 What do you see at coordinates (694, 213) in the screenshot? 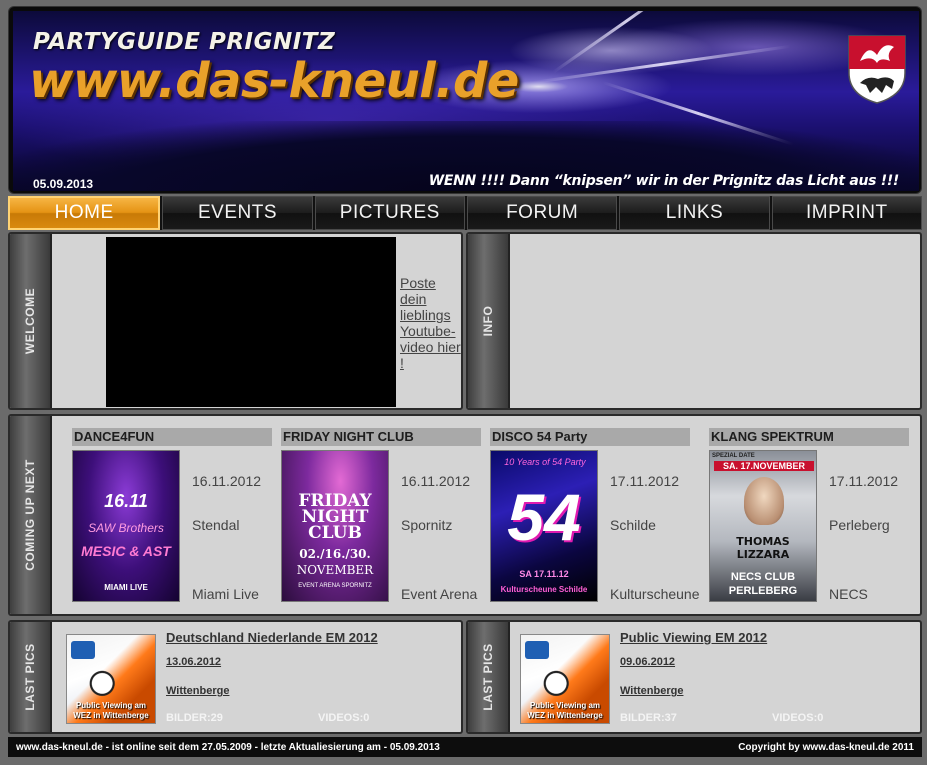
I see `nav-links: LINKS` at bounding box center [694, 213].